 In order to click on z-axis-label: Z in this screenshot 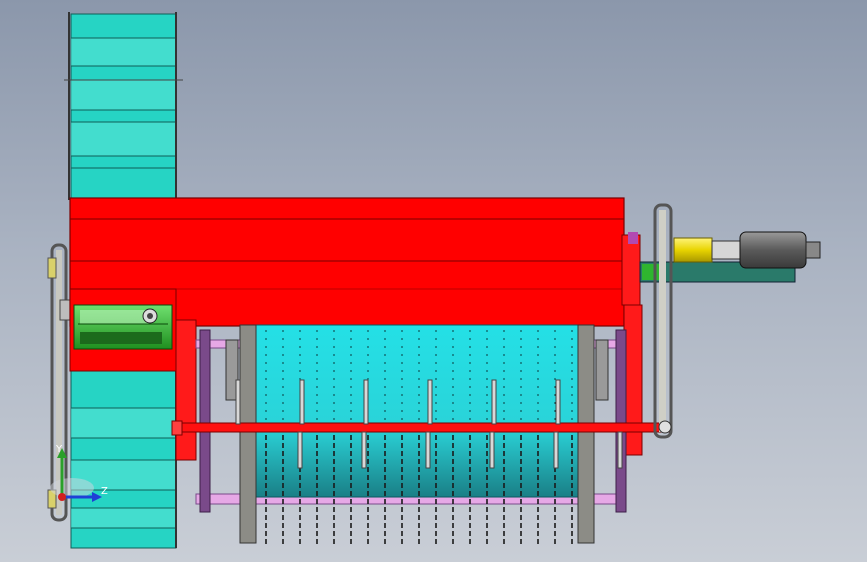, I will do `click(104, 491)`.